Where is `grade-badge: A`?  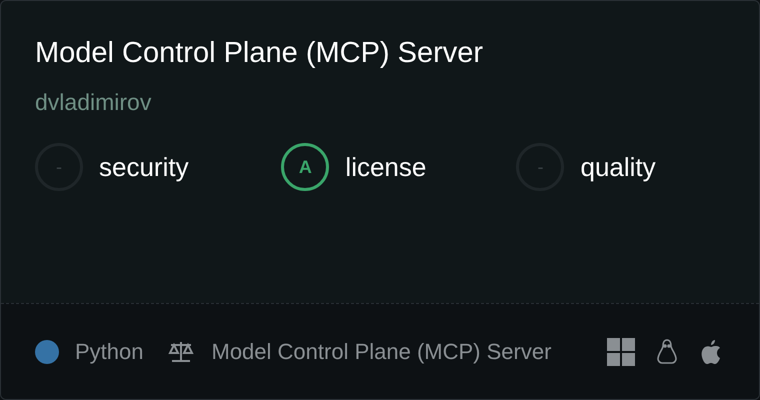 grade-badge: A is located at coordinates (305, 167).